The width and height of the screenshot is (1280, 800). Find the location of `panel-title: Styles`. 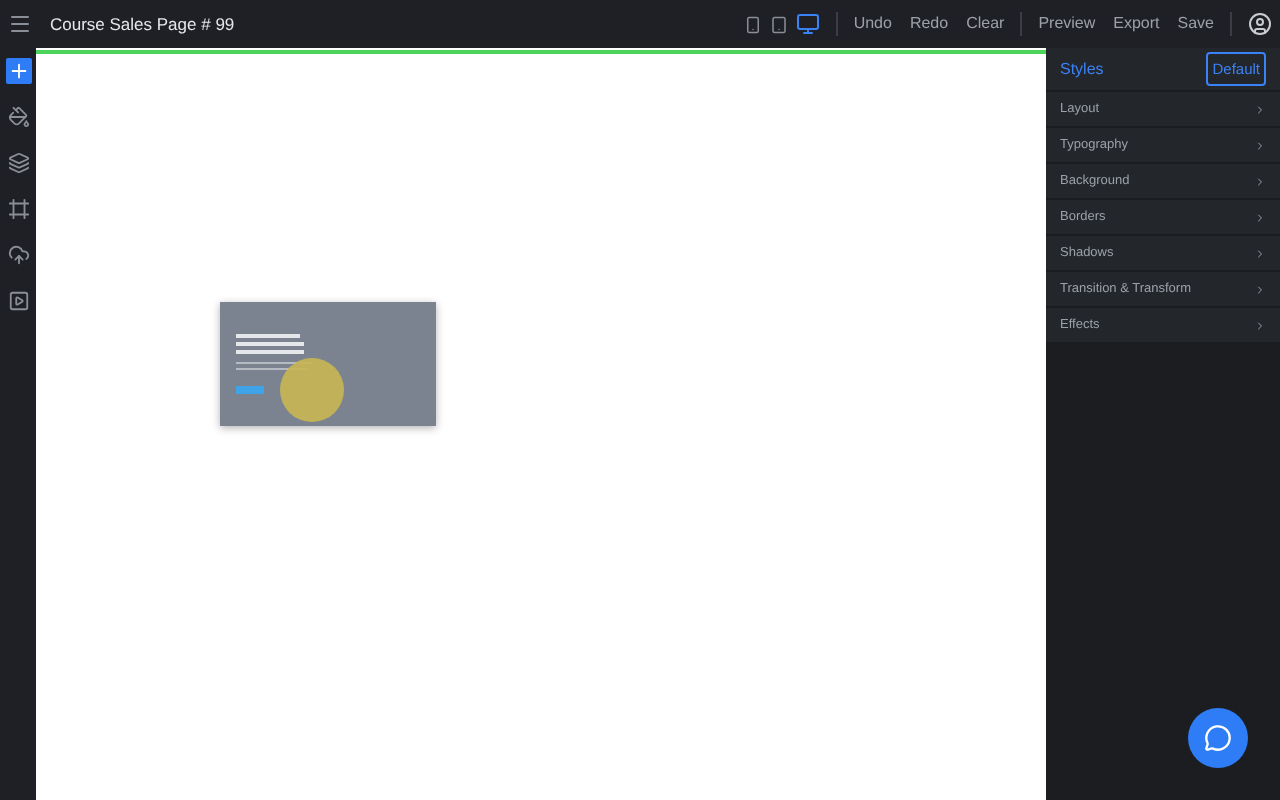

panel-title: Styles is located at coordinates (1082, 69).